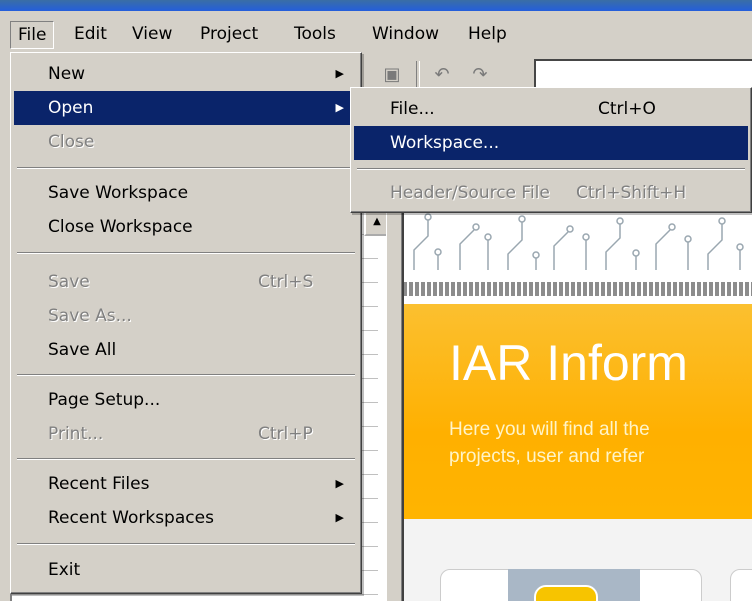 Image resolution: width=752 pixels, height=601 pixels. I want to click on menu-bar: File Edit View Project Tools Window Help, so click(376, 32).